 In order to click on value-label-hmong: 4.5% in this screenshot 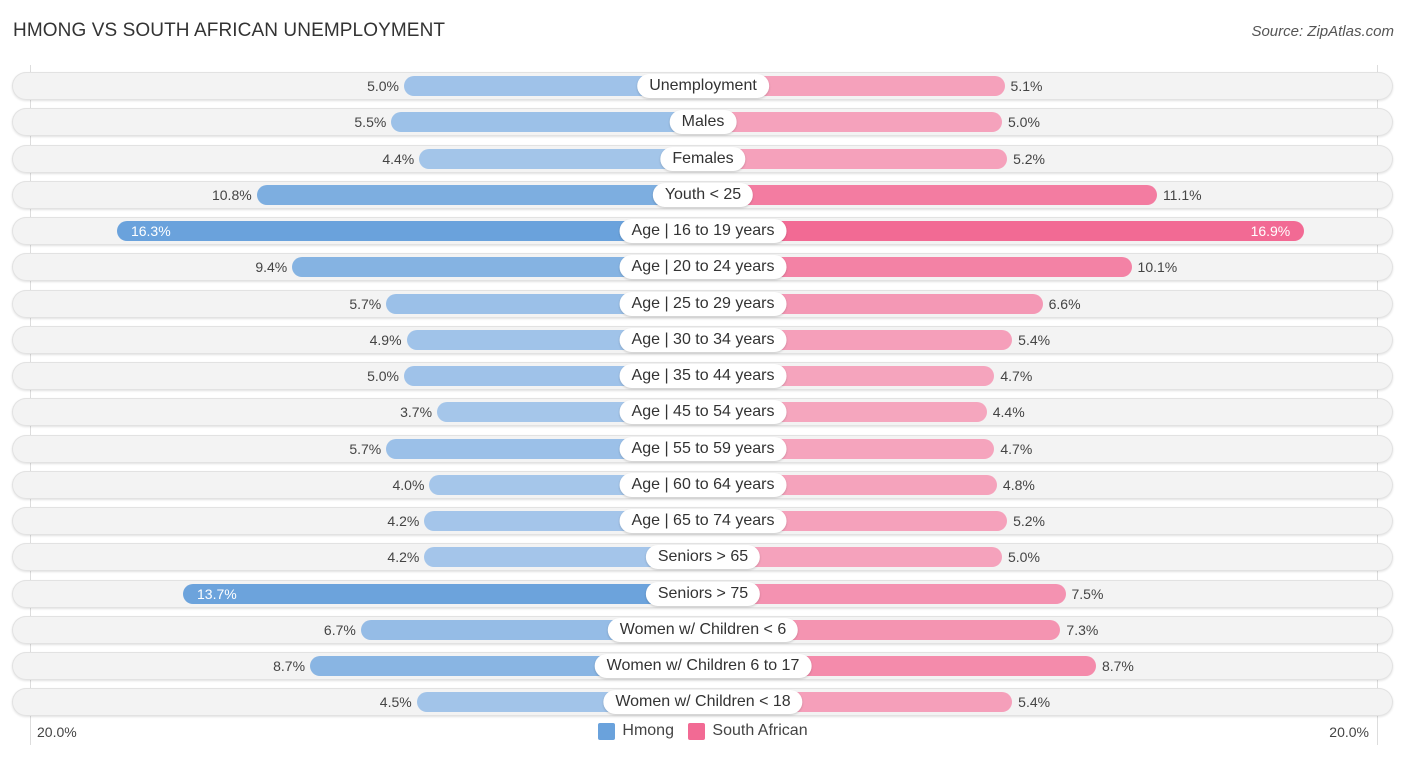, I will do `click(395, 702)`.